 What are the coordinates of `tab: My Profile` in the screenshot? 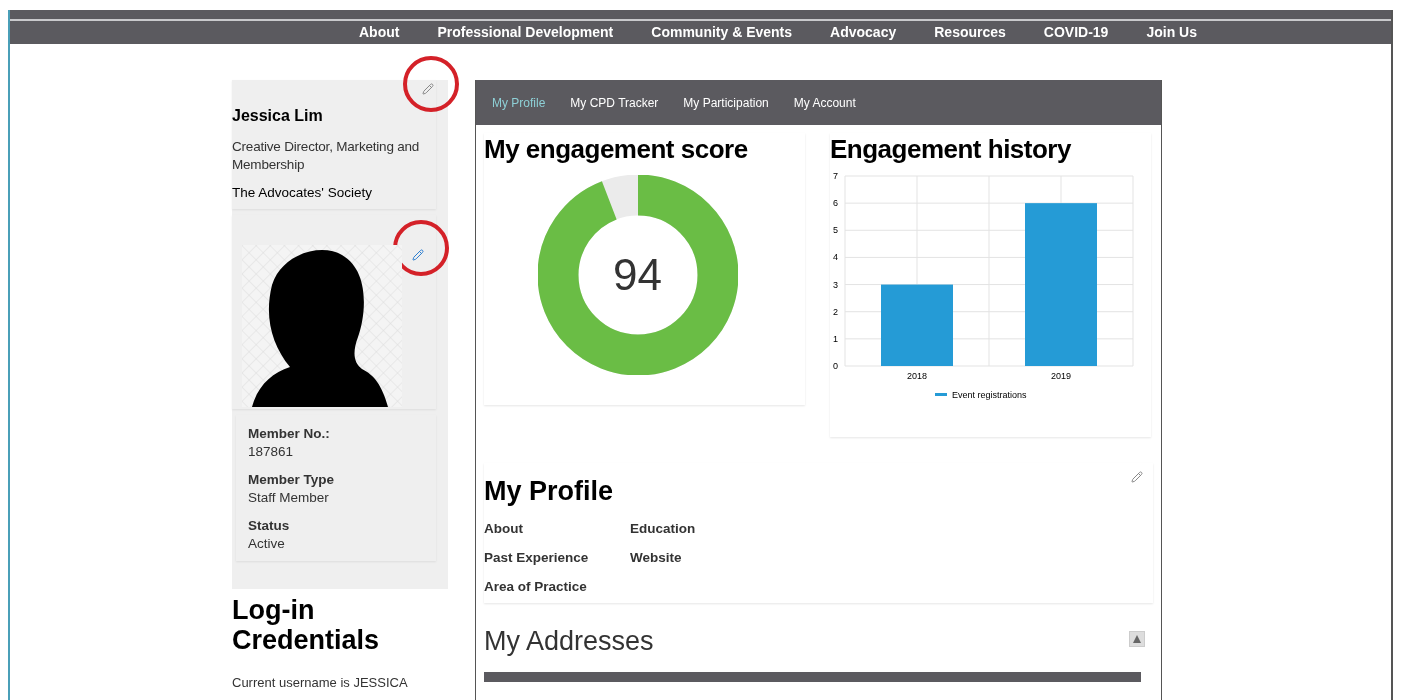 It's located at (519, 102).